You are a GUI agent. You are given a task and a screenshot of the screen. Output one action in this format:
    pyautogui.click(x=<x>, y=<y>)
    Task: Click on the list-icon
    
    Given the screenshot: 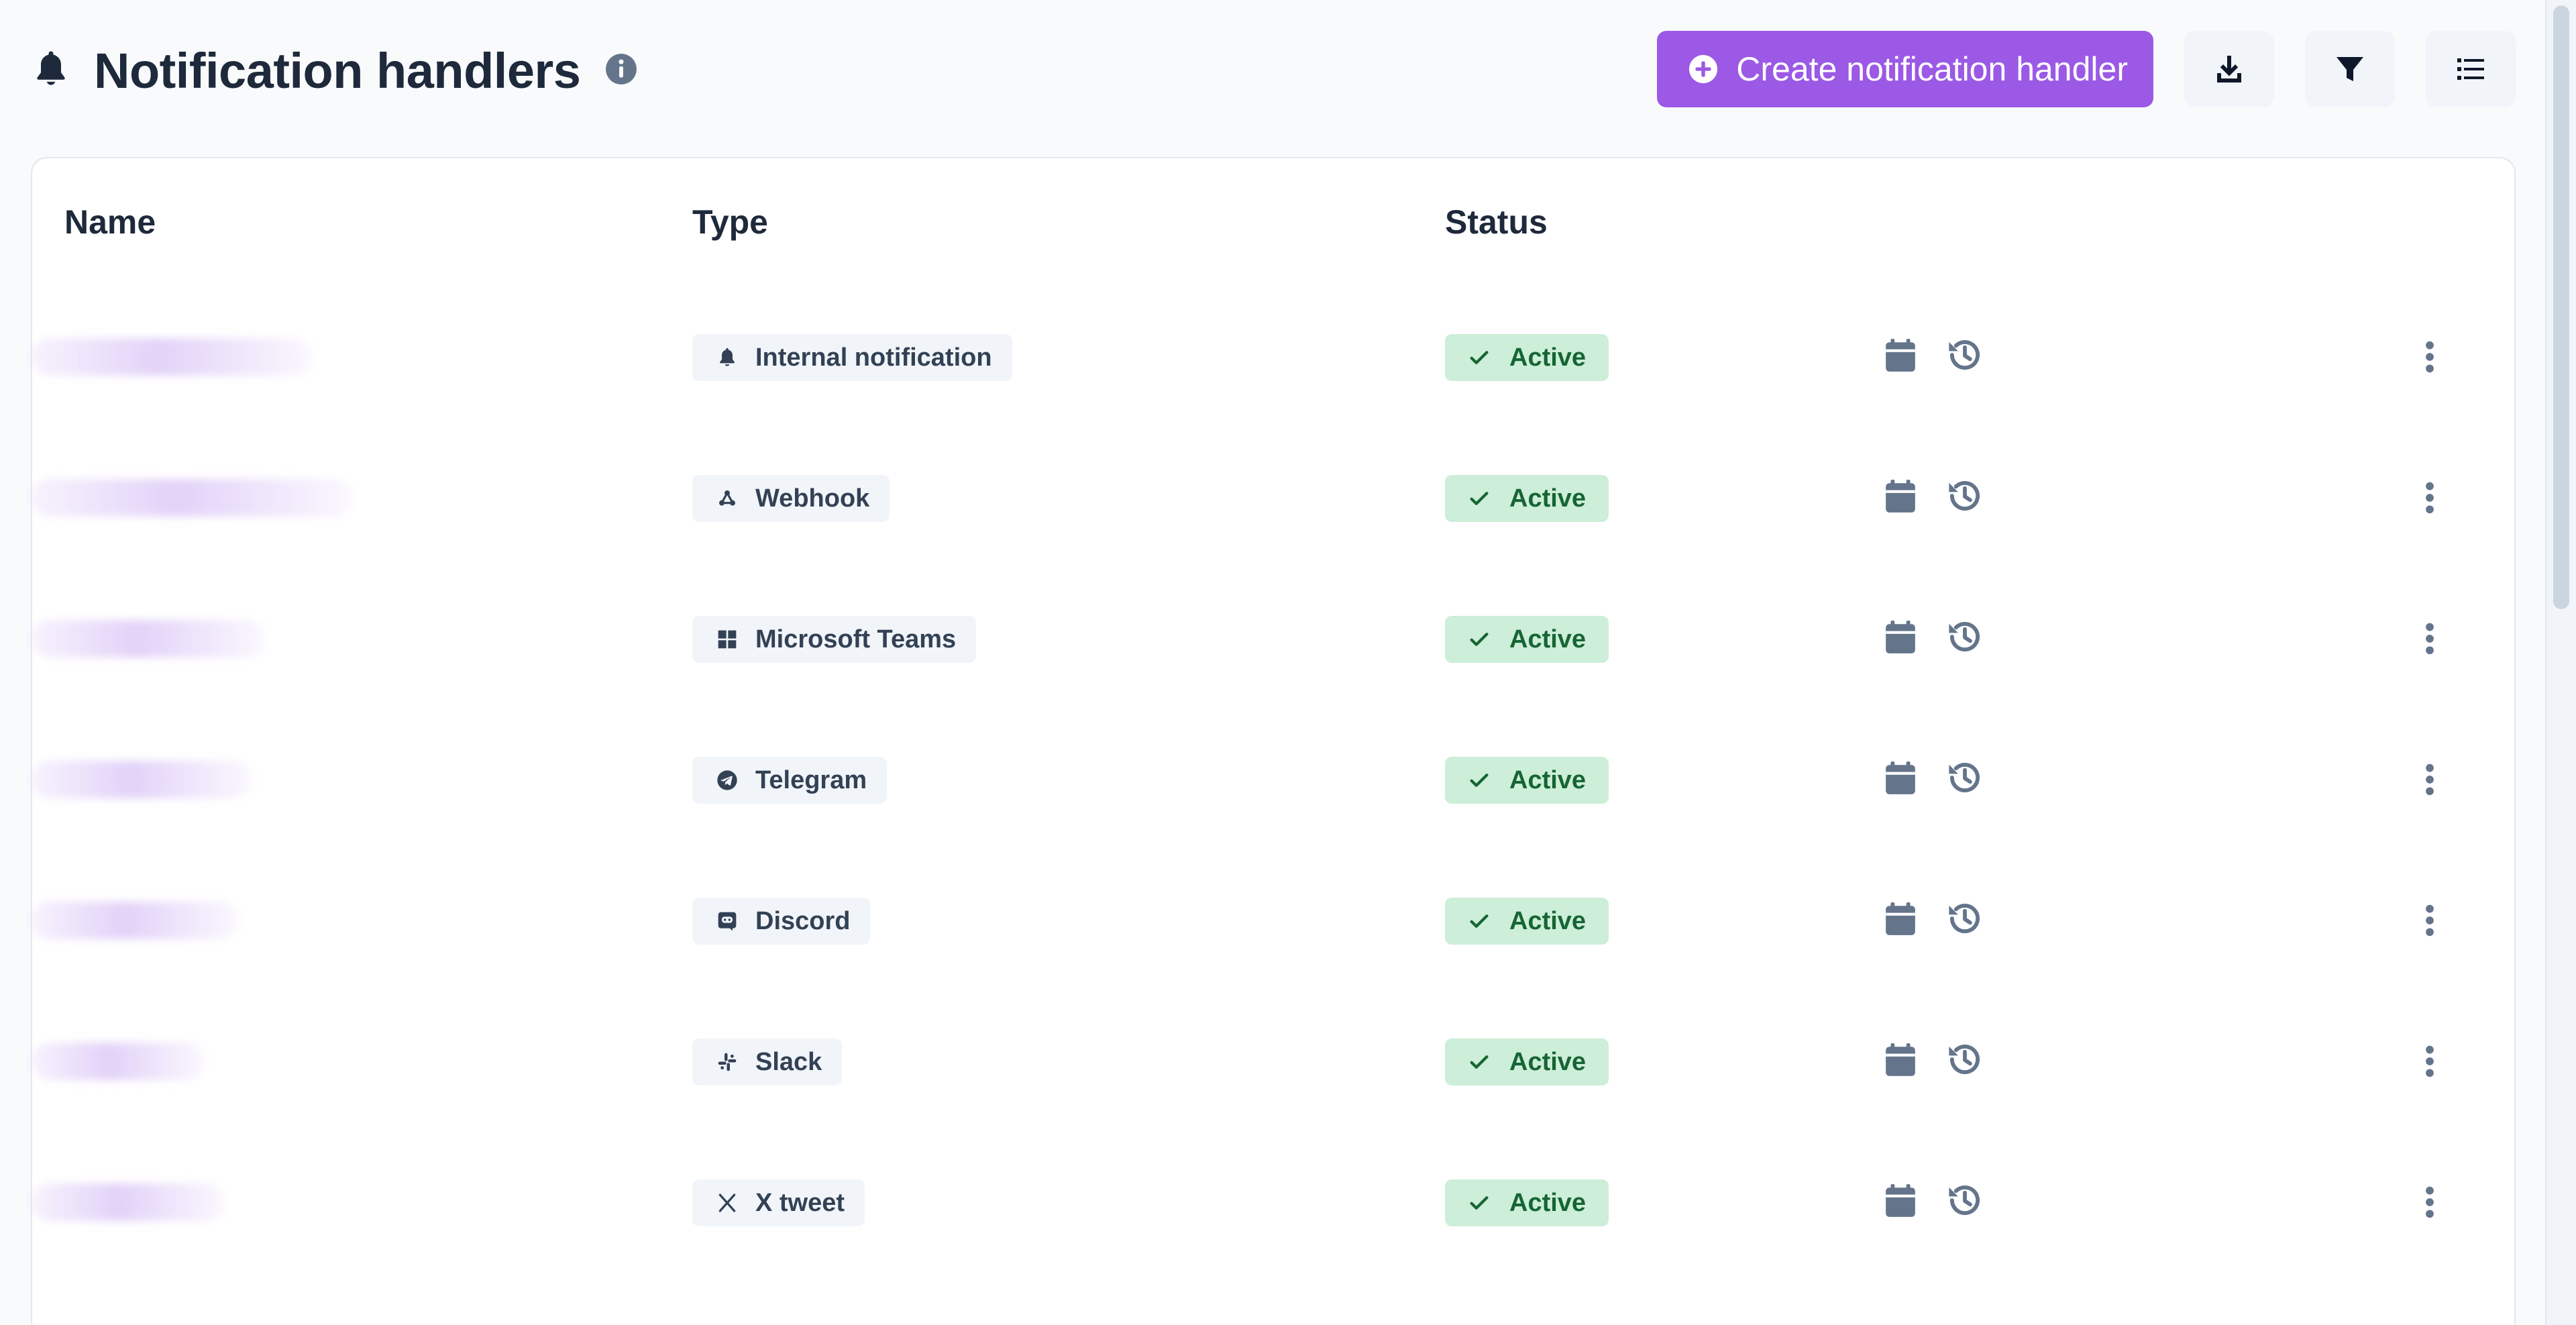 What is the action you would take?
    pyautogui.click(x=2470, y=69)
    